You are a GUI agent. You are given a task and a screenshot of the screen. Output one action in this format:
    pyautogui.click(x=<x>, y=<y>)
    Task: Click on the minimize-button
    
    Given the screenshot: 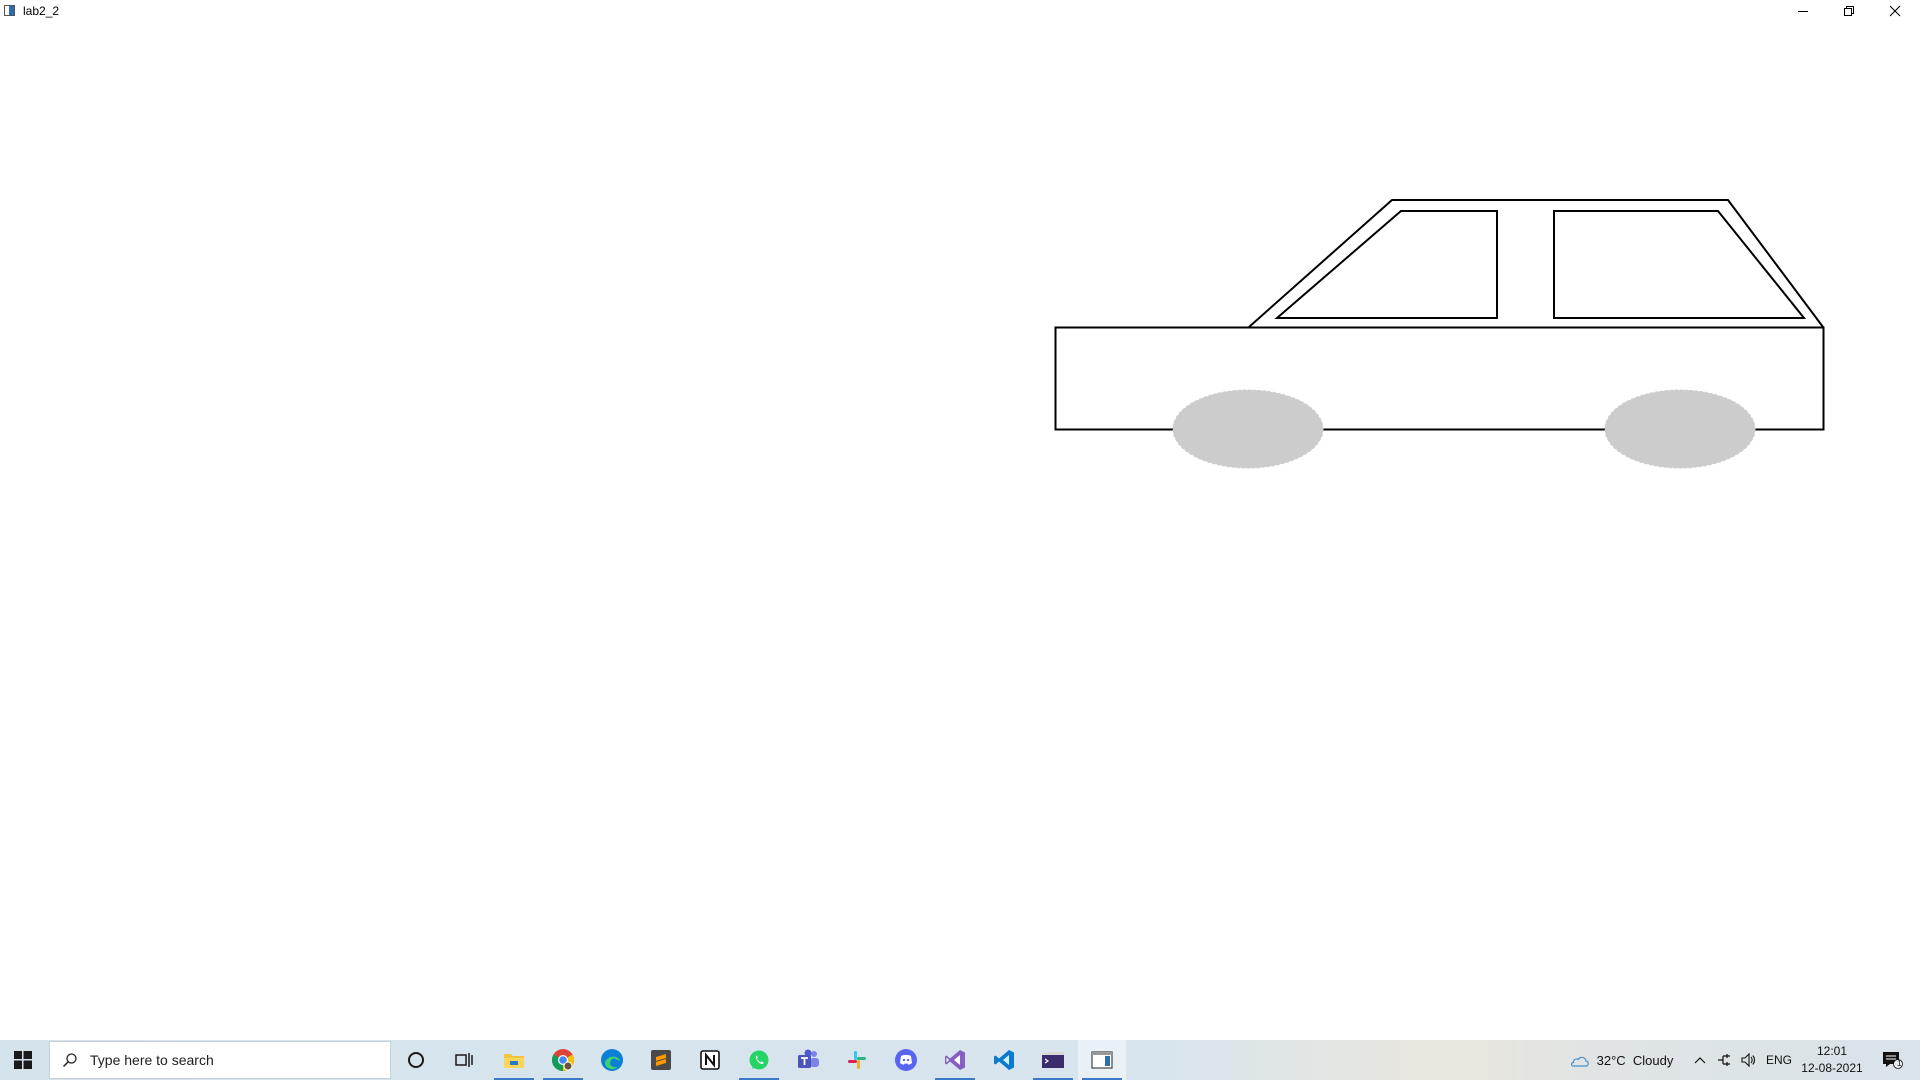 What is the action you would take?
    pyautogui.click(x=1803, y=11)
    